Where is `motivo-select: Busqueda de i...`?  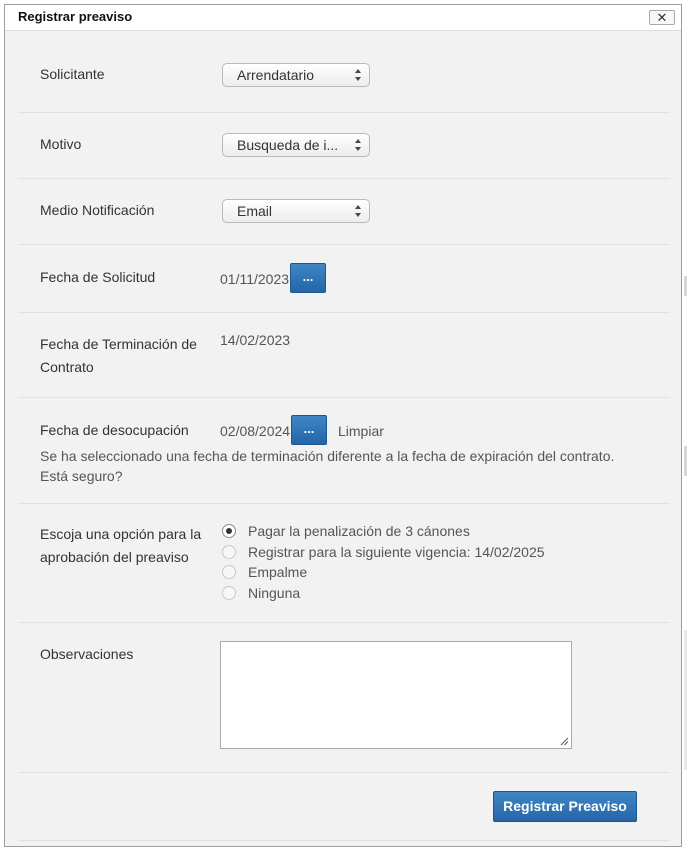 motivo-select: Busqueda de i... is located at coordinates (296, 145).